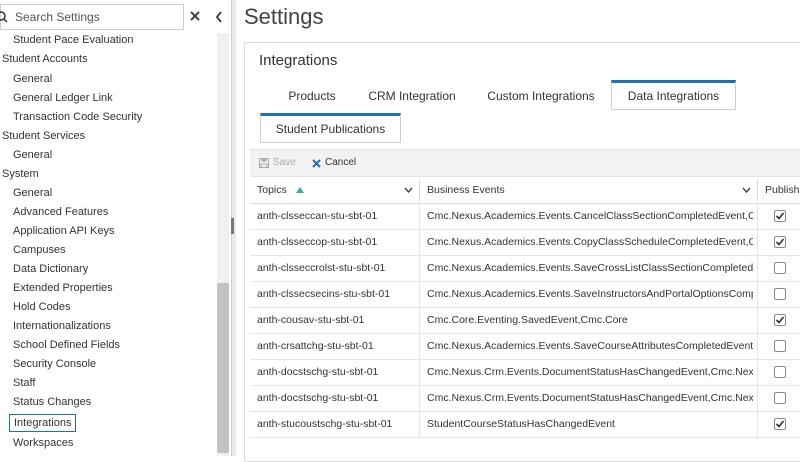  What do you see at coordinates (95, 17) in the screenshot?
I see `search-input` at bounding box center [95, 17].